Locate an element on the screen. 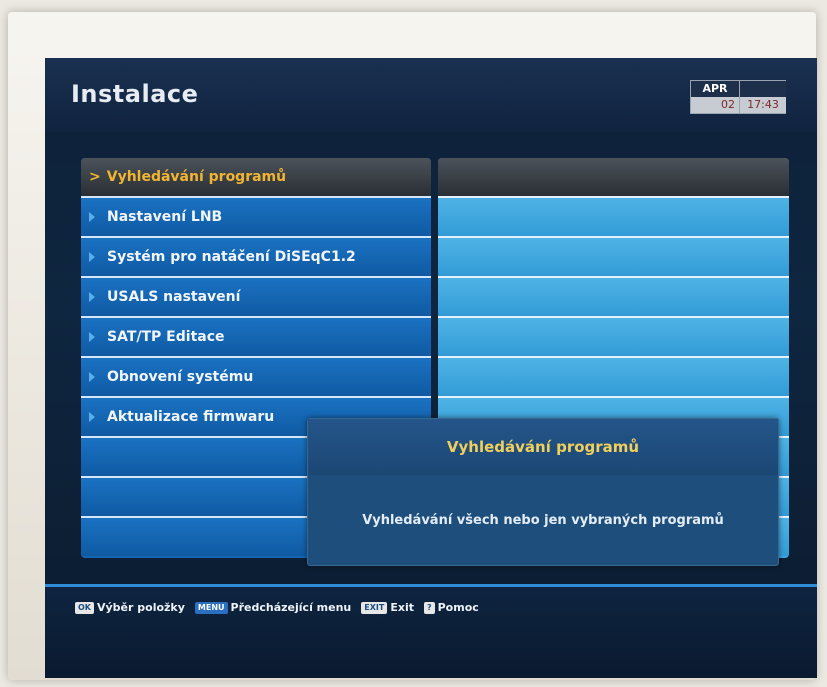 The width and height of the screenshot is (827, 687). menu-item-label: SAT/TP Editace is located at coordinates (166, 337).